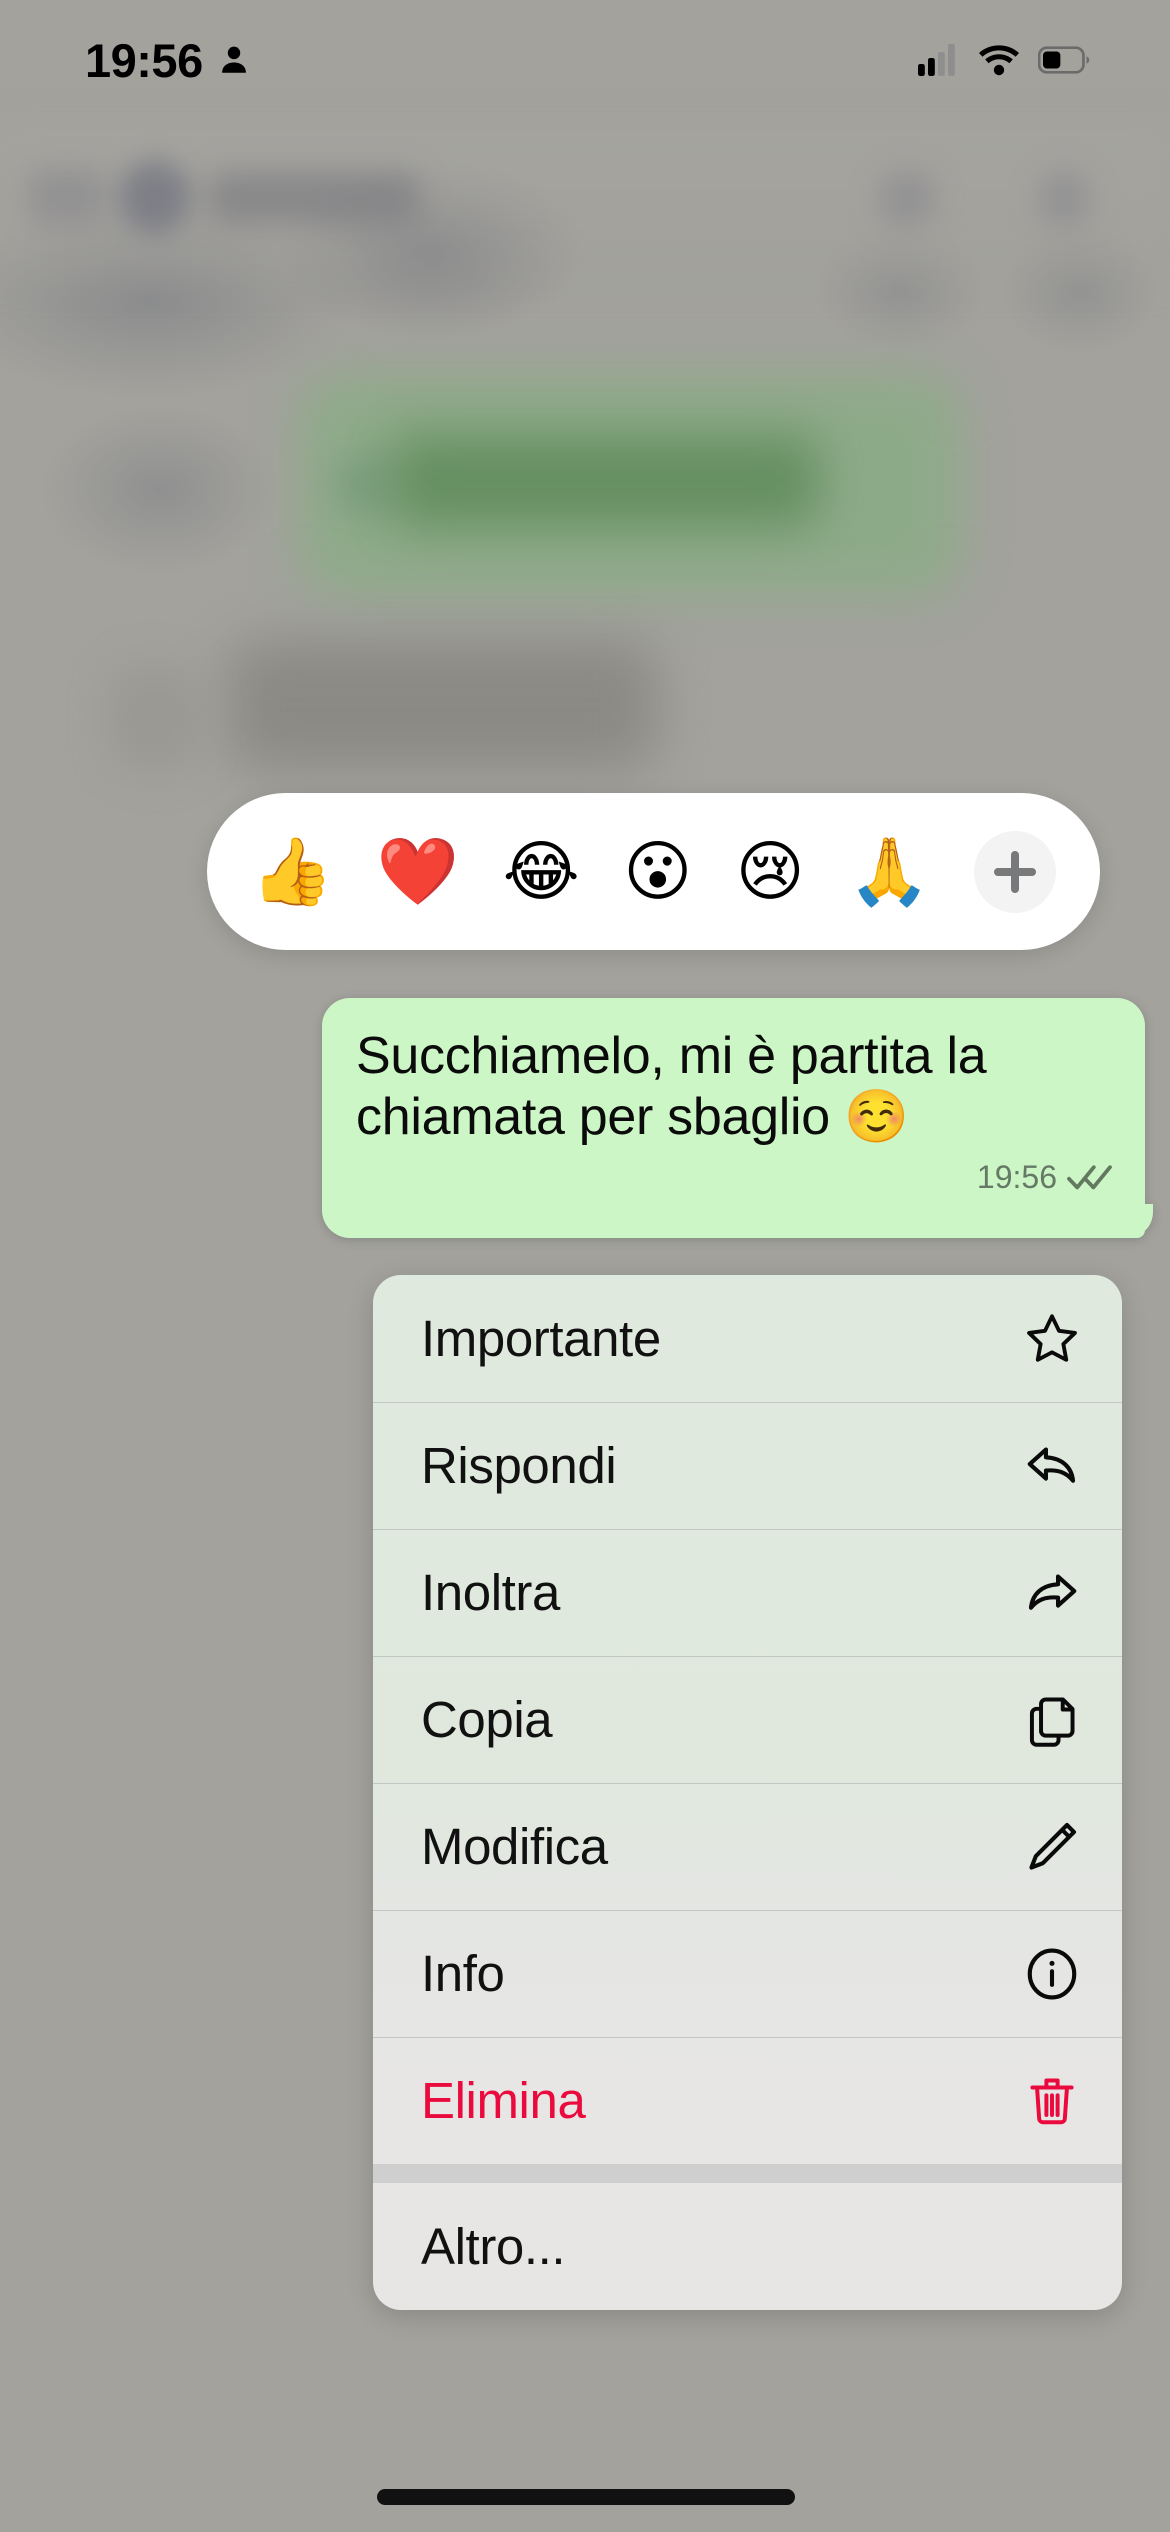 The width and height of the screenshot is (1170, 2532). What do you see at coordinates (490, 1592) in the screenshot?
I see `menu-item-label: Inoltra` at bounding box center [490, 1592].